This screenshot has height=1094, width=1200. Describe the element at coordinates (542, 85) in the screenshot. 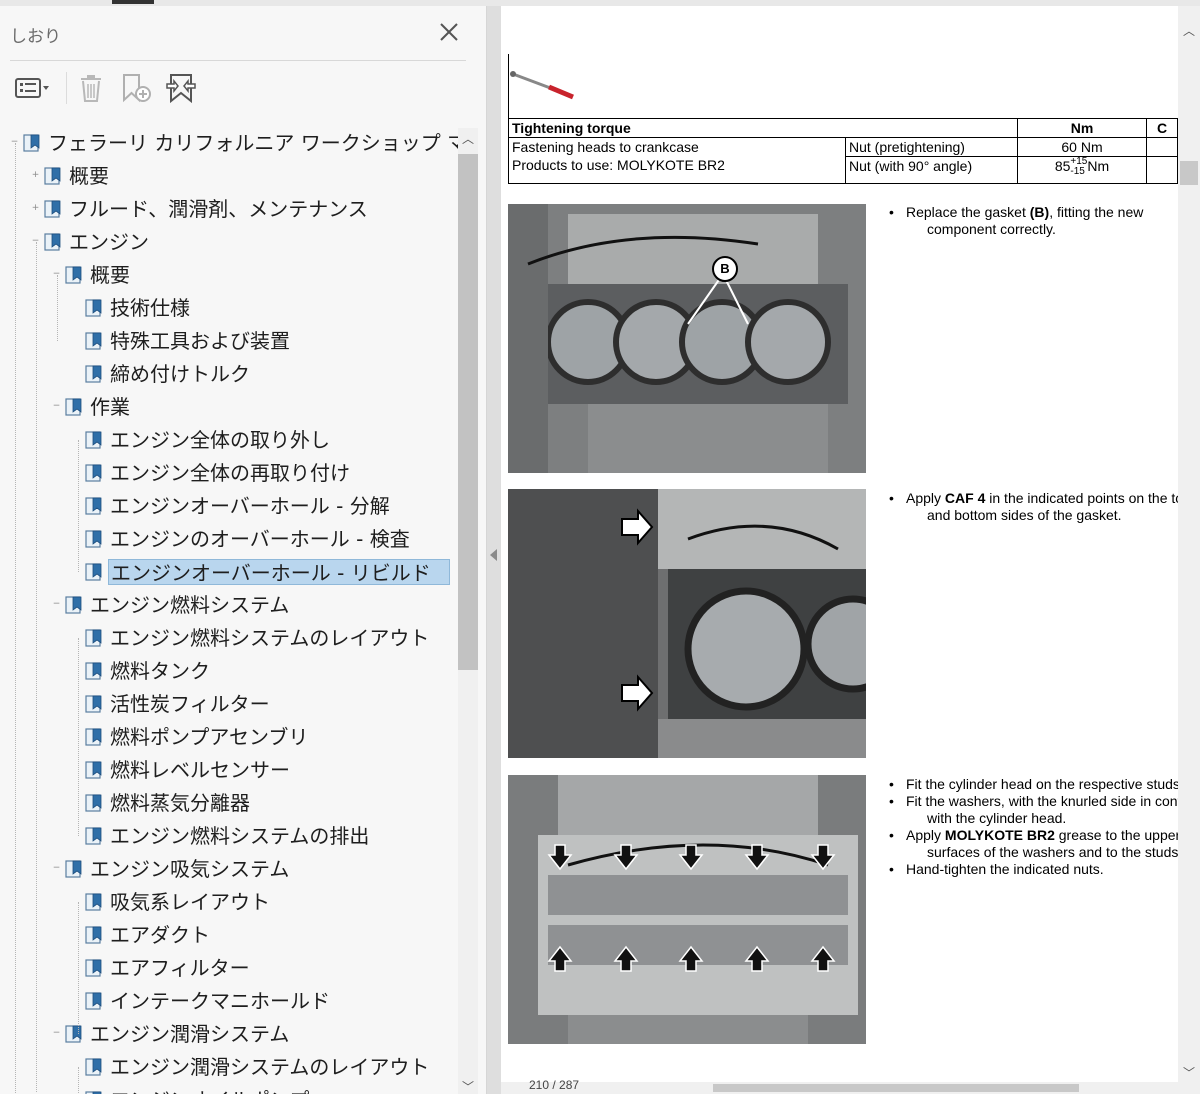

I see `torque-wrench-icon` at that location.